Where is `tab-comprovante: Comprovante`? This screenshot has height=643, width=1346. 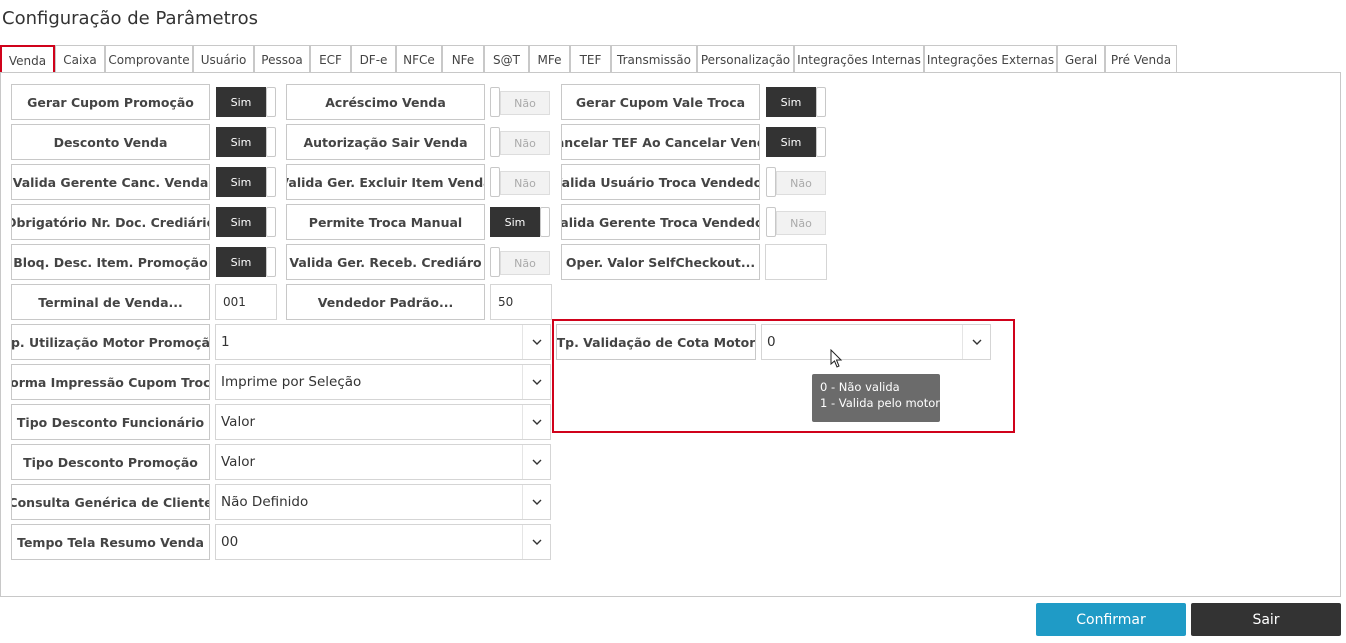
tab-comprovante: Comprovante is located at coordinates (149, 59).